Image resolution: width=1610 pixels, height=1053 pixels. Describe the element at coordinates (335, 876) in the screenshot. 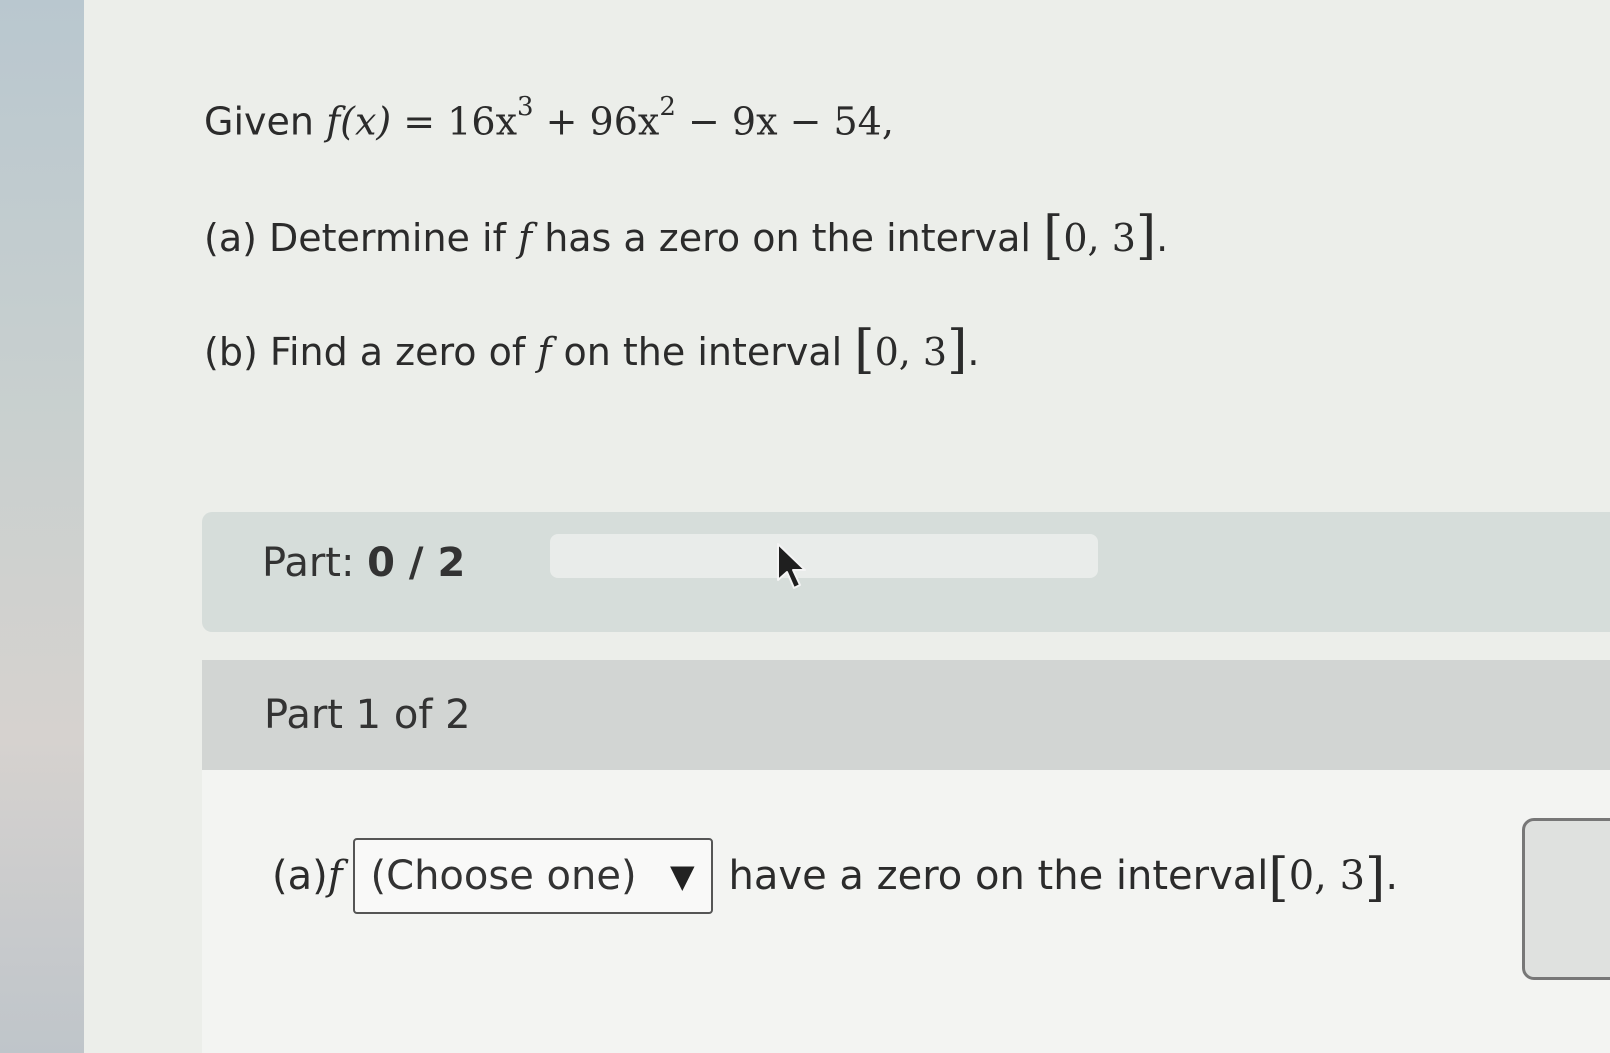

I see `answer-f: f` at that location.